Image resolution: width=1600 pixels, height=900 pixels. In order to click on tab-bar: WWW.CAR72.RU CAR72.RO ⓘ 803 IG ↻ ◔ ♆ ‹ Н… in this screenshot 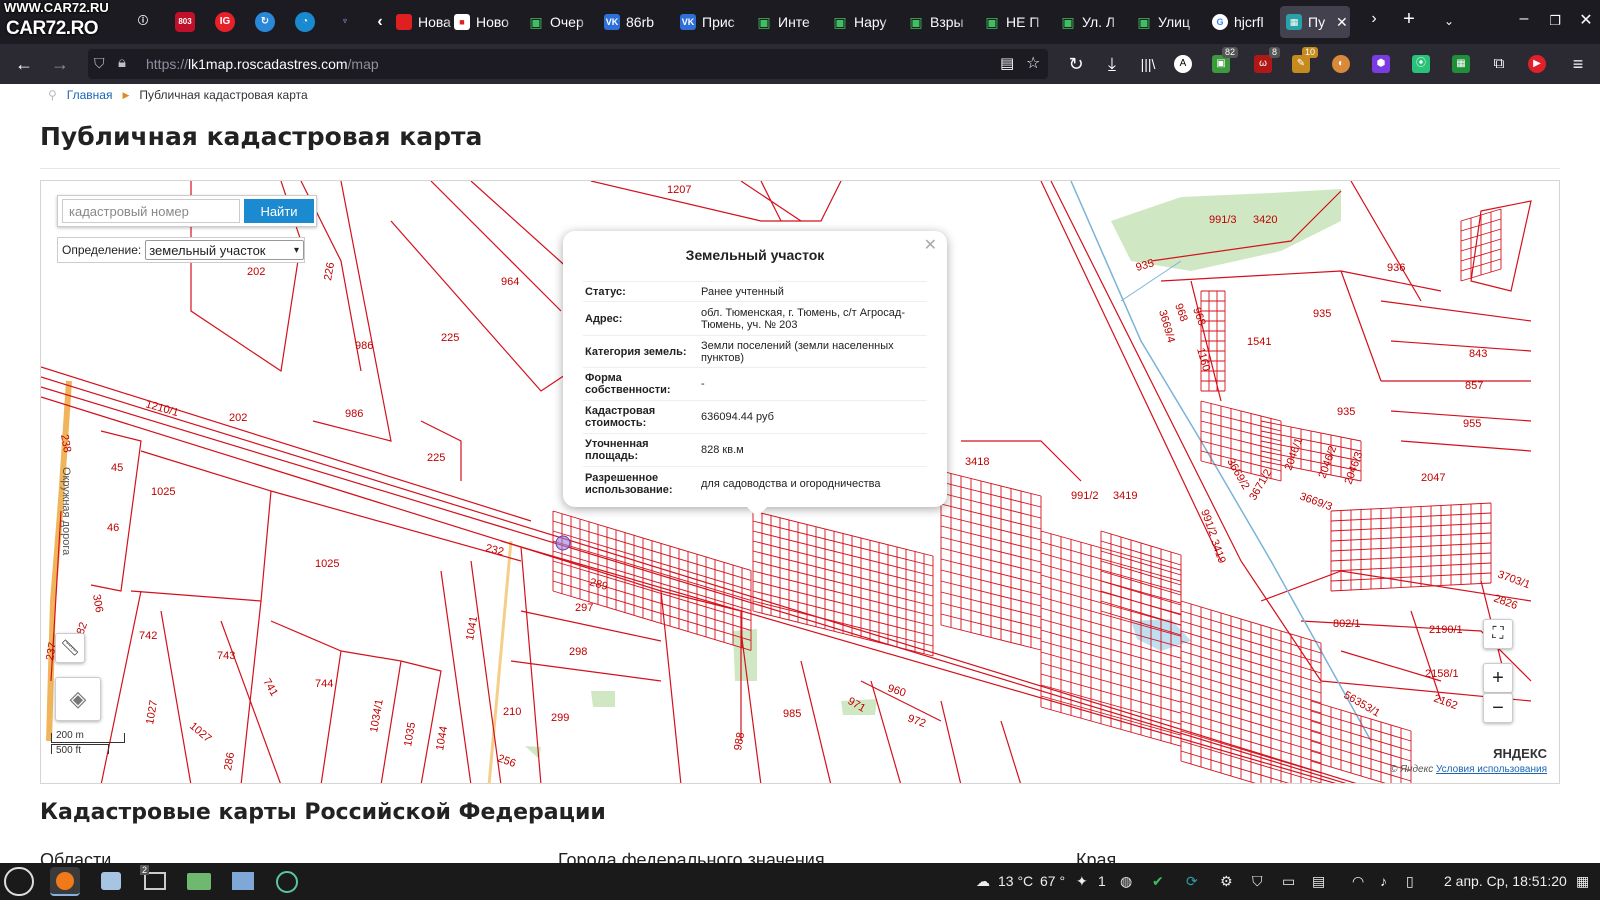, I will do `click(800, 22)`.